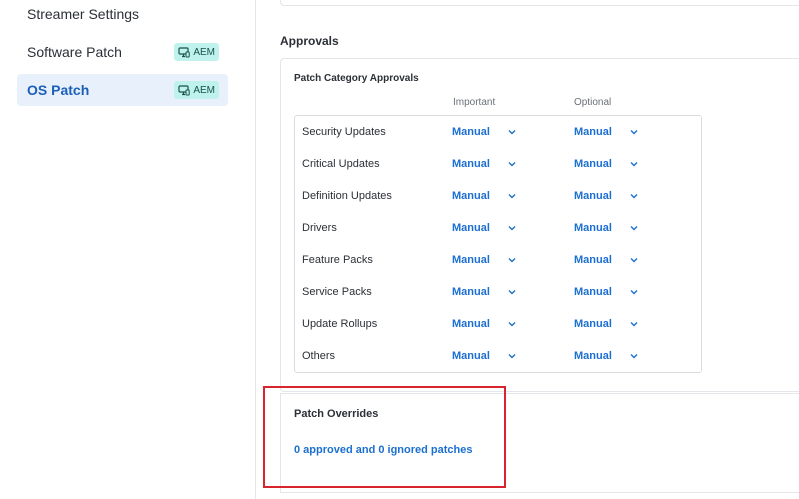 This screenshot has width=799, height=499. What do you see at coordinates (340, 324) in the screenshot?
I see `category-label: Update Rollups` at bounding box center [340, 324].